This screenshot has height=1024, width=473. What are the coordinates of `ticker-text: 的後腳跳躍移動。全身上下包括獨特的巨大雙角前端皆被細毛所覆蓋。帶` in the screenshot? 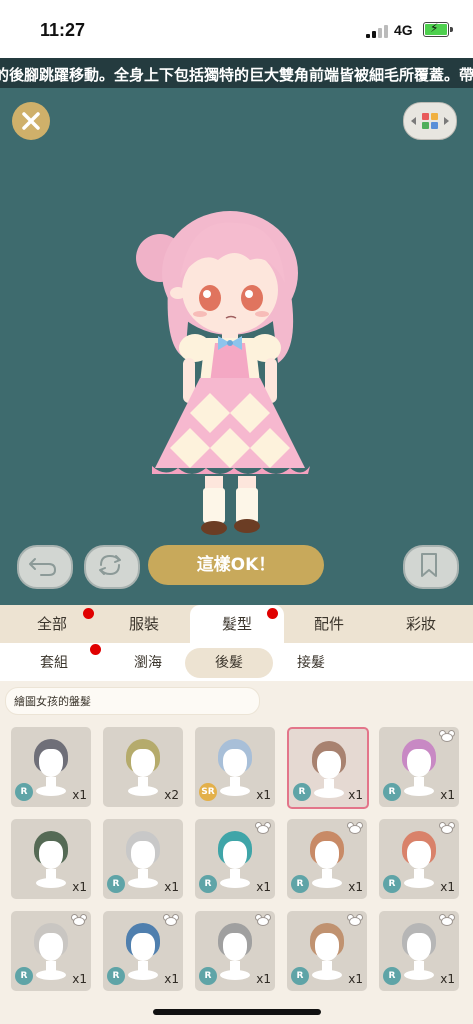 It's located at (236, 75).